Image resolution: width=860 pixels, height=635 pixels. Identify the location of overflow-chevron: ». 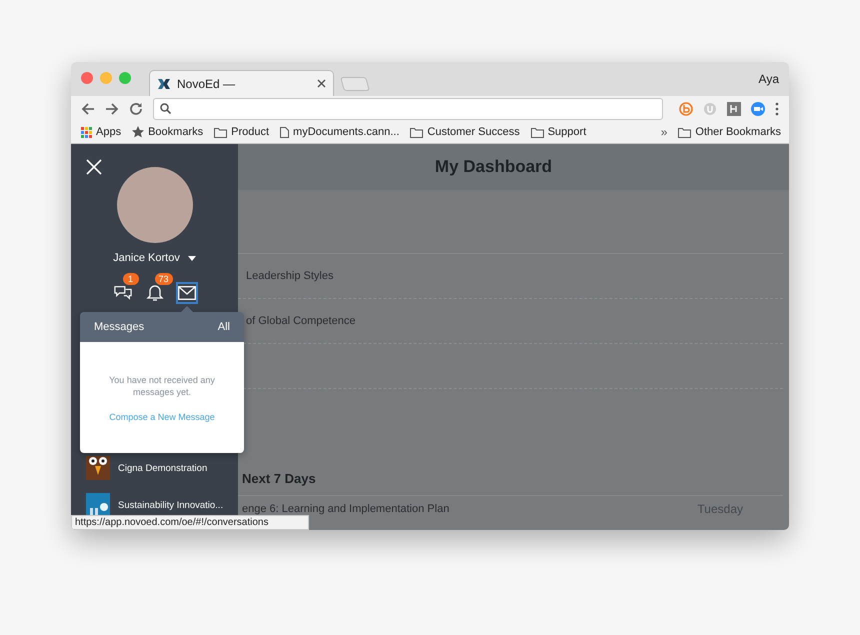
(664, 132).